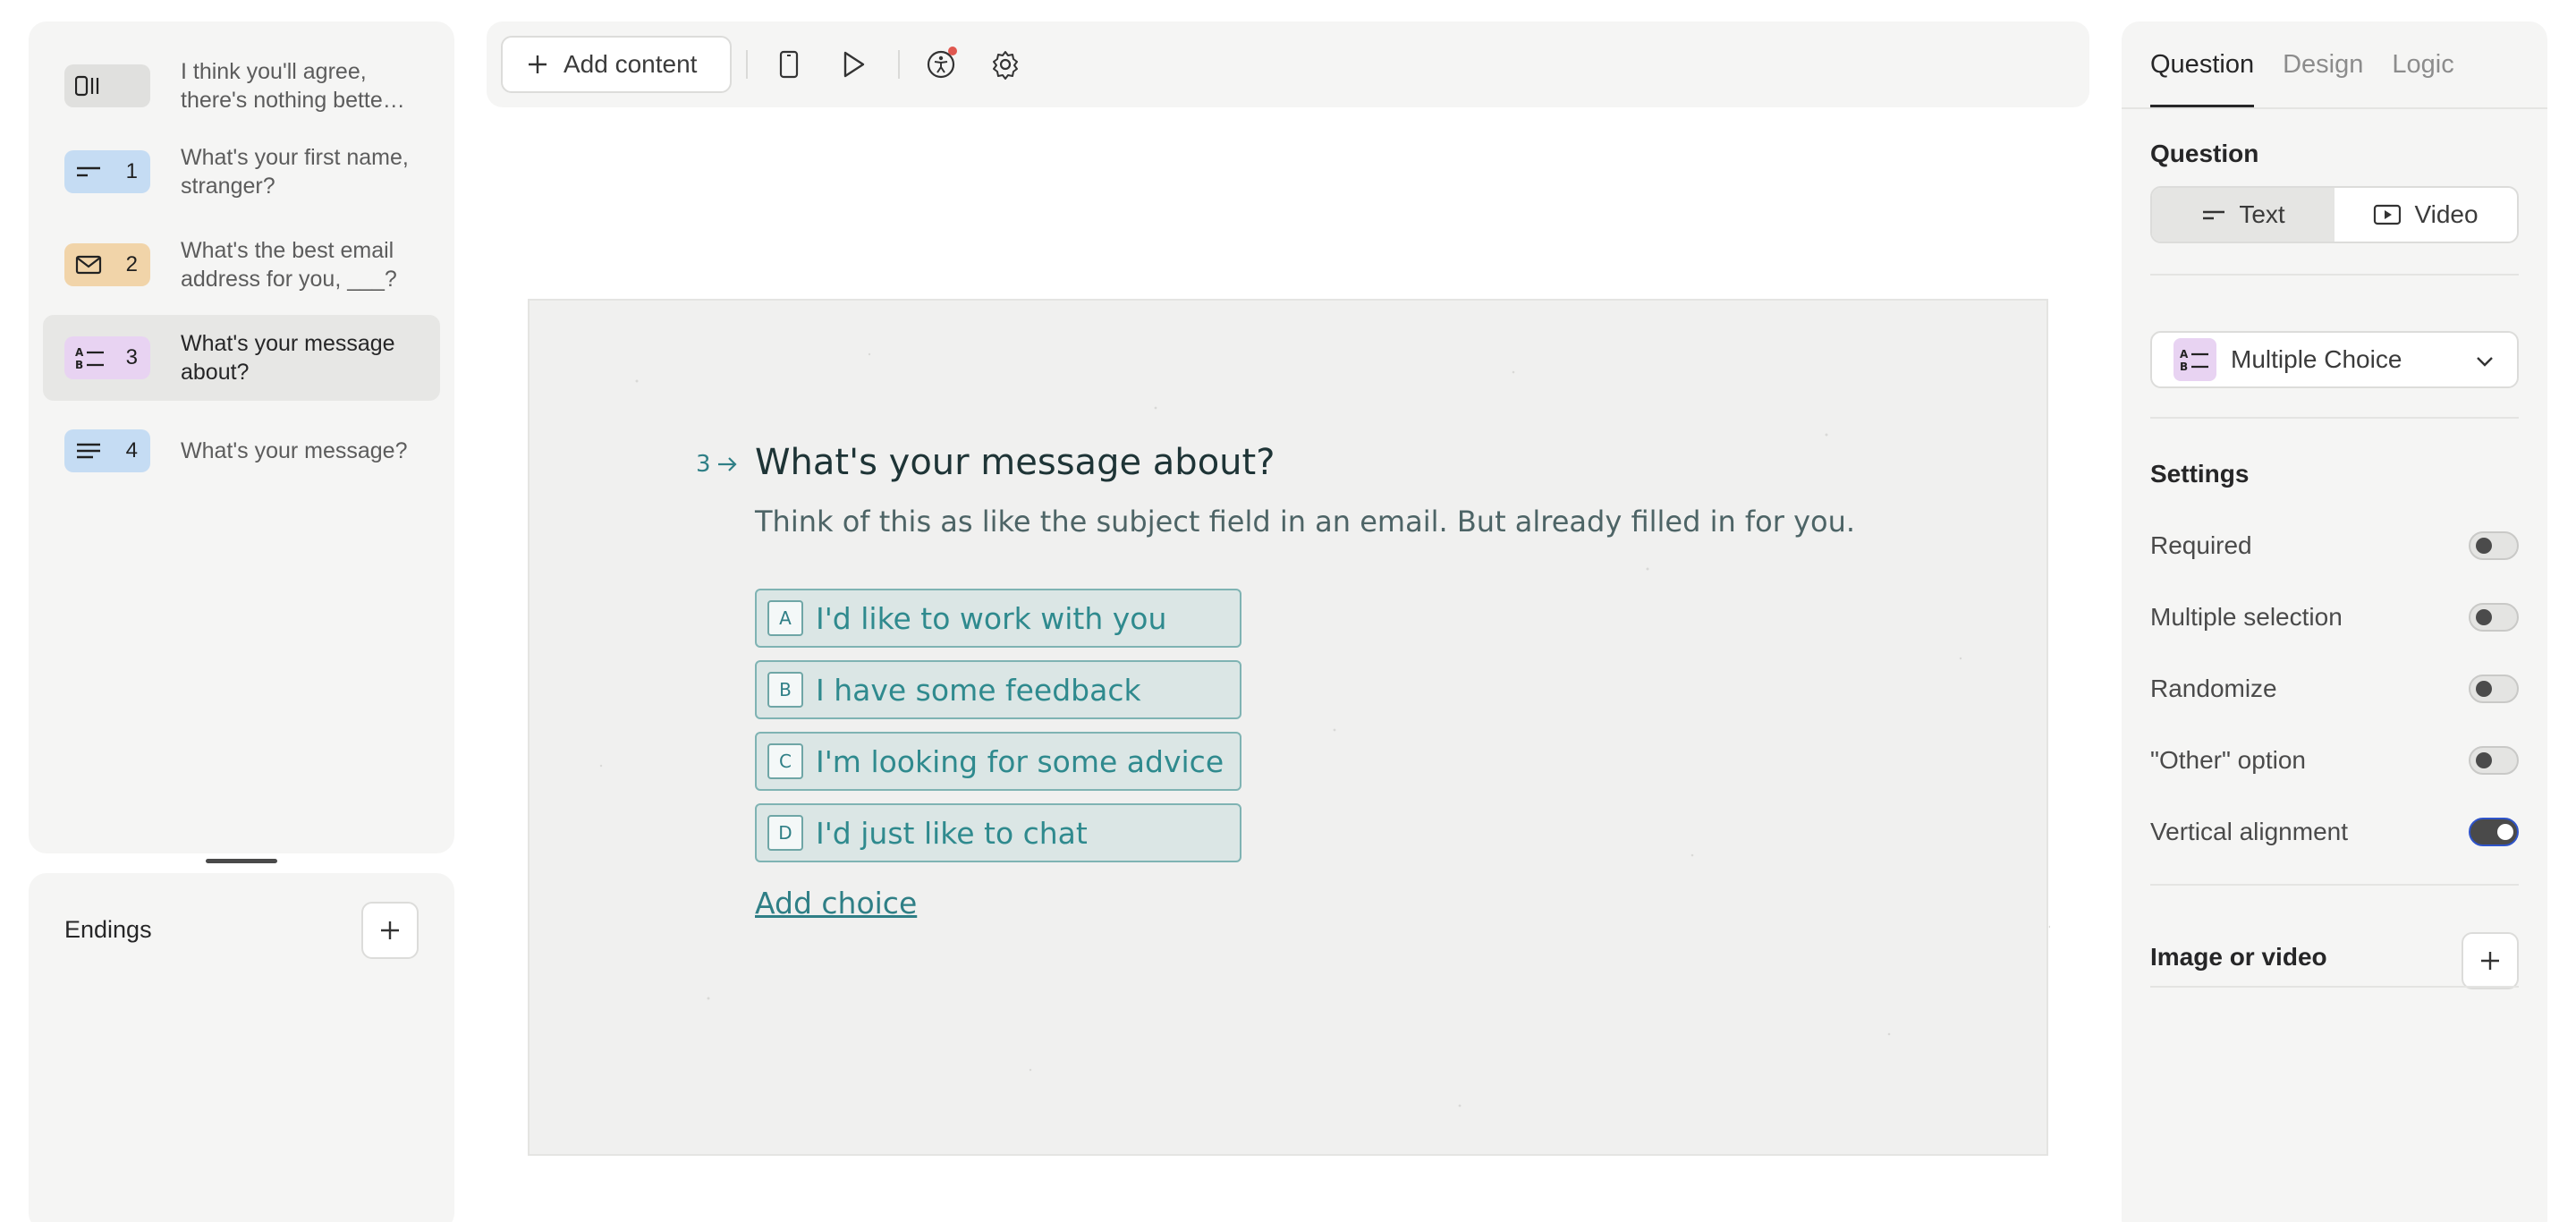  What do you see at coordinates (785, 618) in the screenshot?
I see `choice-key: A` at bounding box center [785, 618].